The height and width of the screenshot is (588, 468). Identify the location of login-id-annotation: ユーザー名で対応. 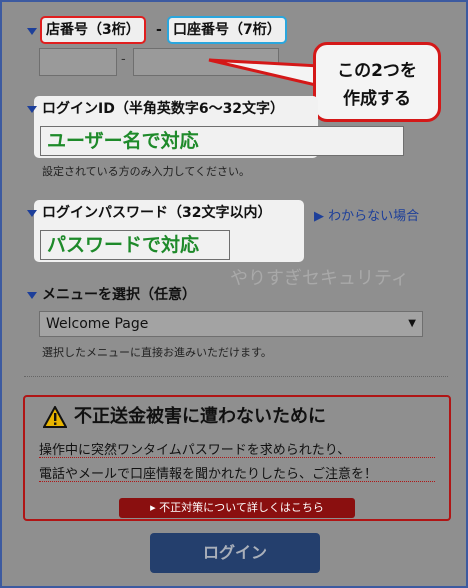
(123, 141).